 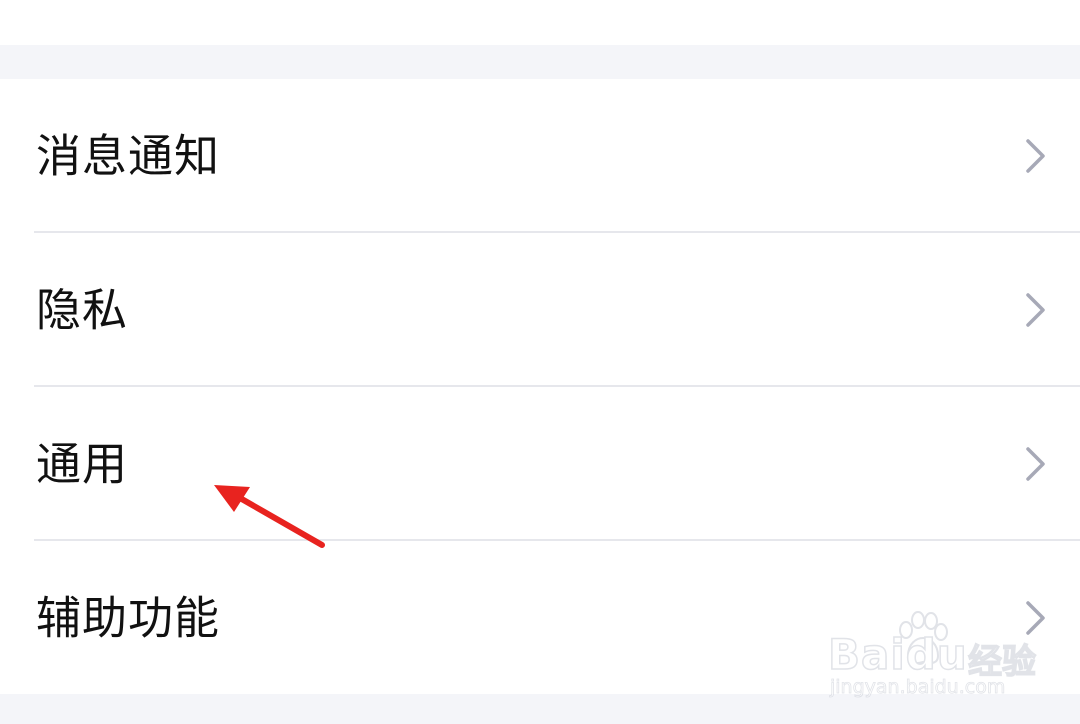 What do you see at coordinates (128, 618) in the screenshot?
I see `settings-item-label: 辅助功能` at bounding box center [128, 618].